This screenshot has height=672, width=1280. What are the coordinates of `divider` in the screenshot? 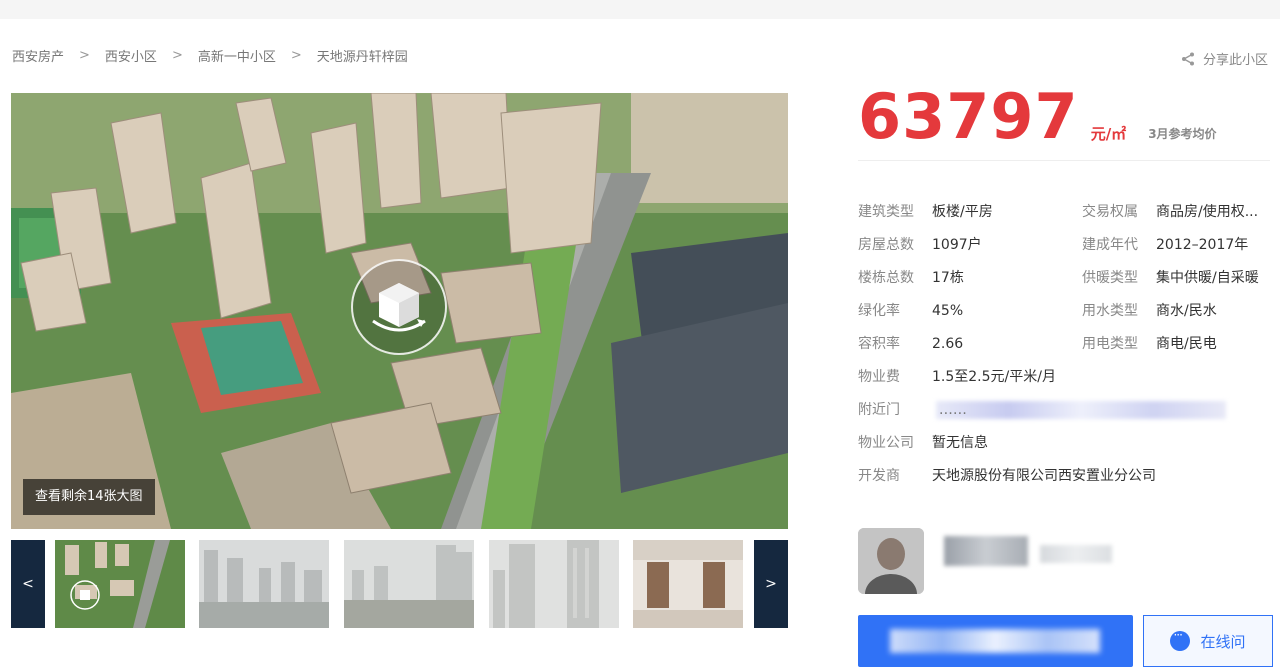 It's located at (1064, 160).